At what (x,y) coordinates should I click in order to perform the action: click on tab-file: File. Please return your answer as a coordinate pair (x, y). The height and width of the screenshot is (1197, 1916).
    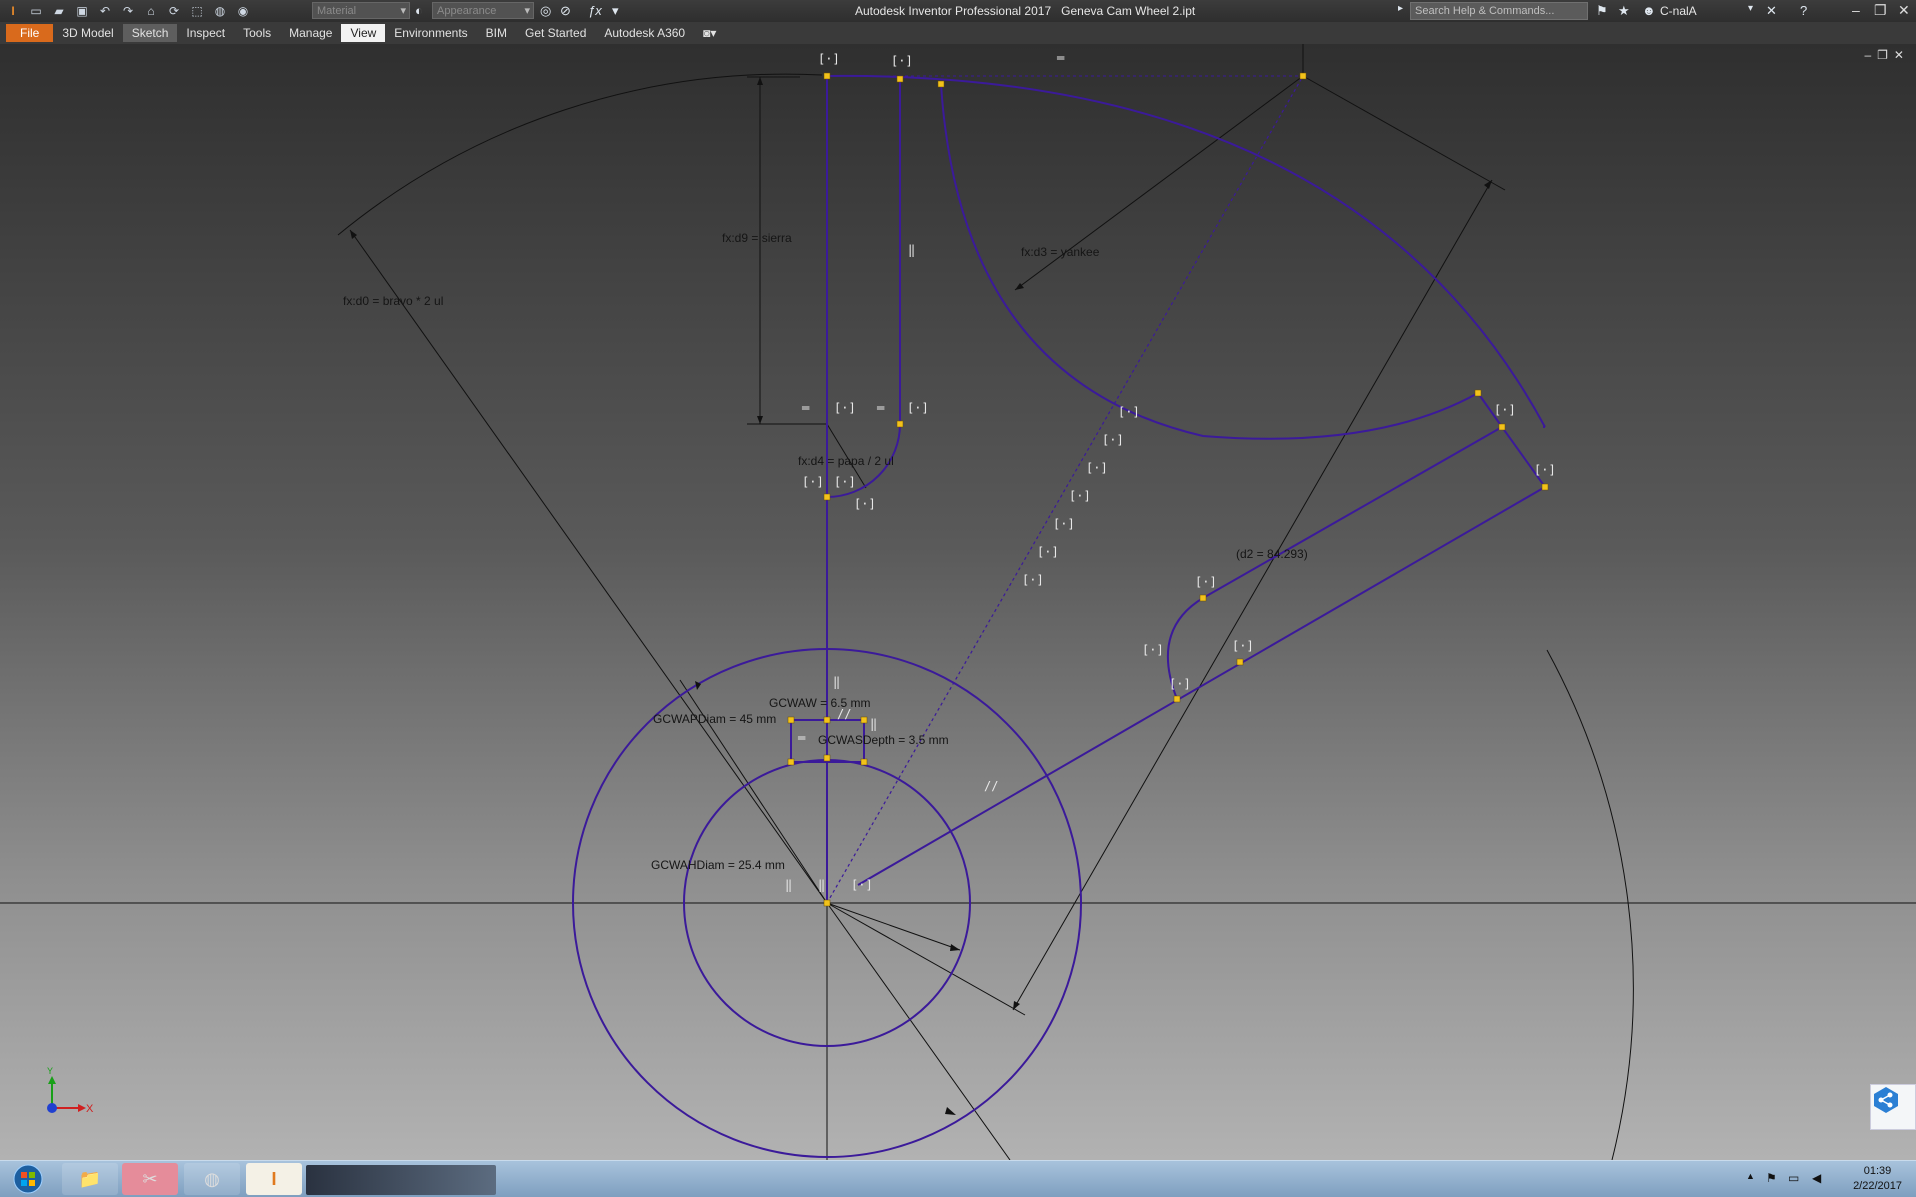
    Looking at the image, I should click on (30, 33).